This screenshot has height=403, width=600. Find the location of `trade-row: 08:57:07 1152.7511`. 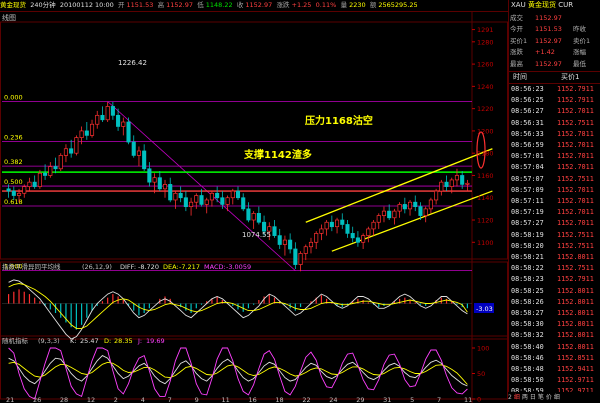

trade-row: 08:57:07 1152.7511 is located at coordinates (554, 179).